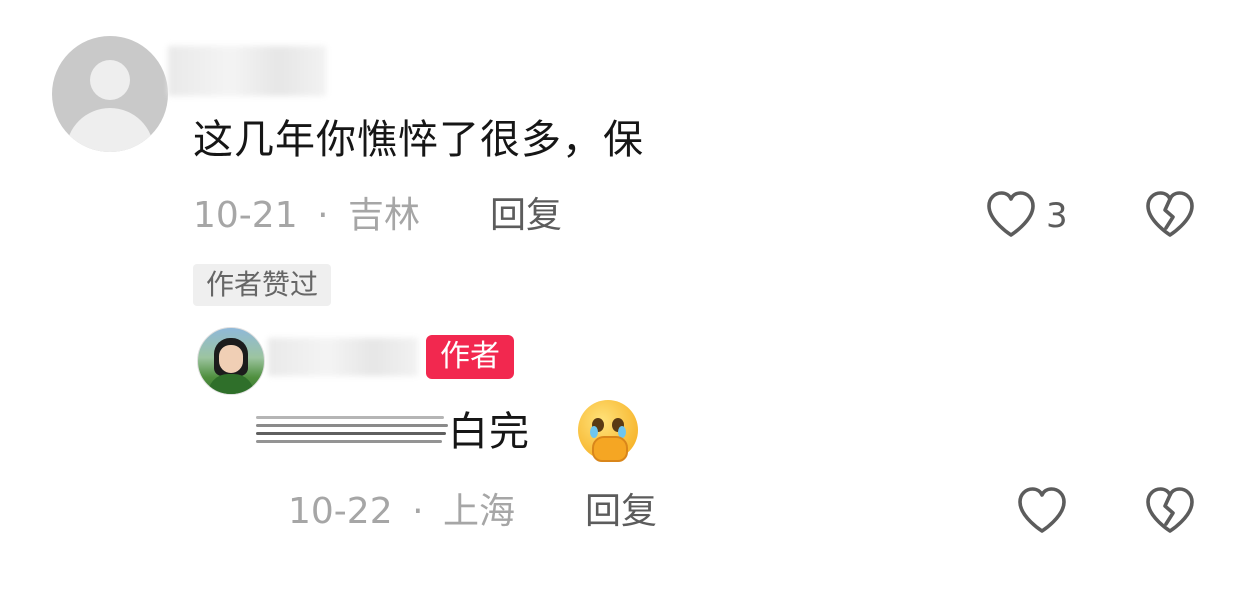  I want to click on like-button, so click(1011, 217).